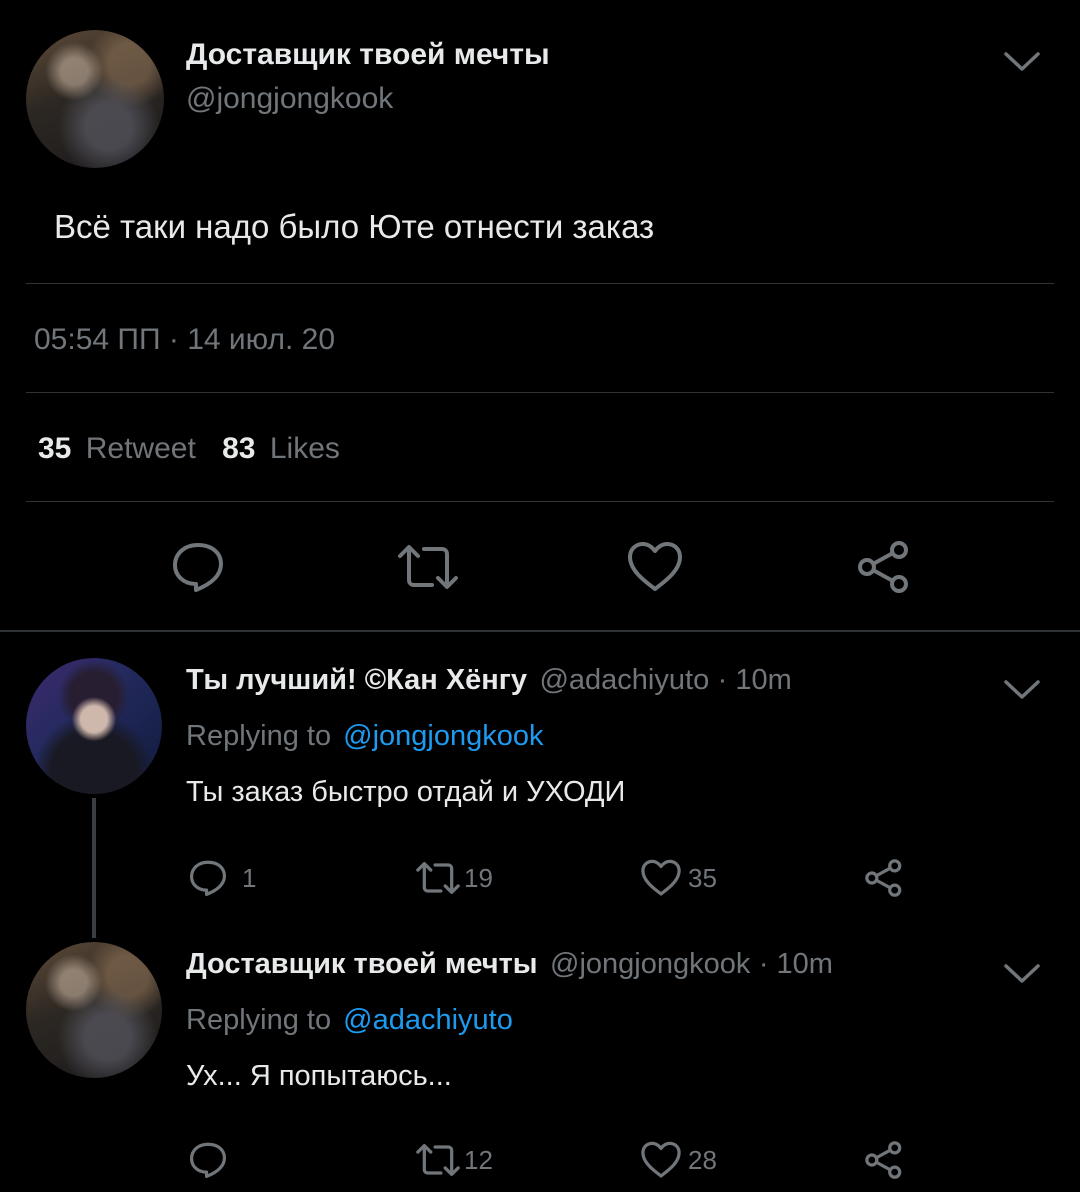 This screenshot has width=1080, height=1192. I want to click on retweet-button, so click(428, 567).